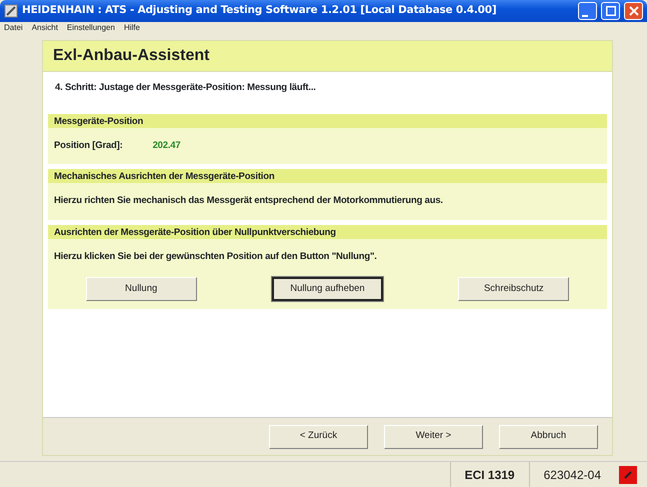 The image size is (647, 487). Describe the element at coordinates (260, 10) in the screenshot. I see `window-title: HEIDENHAIN : ATS - Adjusting and Testing Software 1.2.01 [Local Database 0.4.00]` at that location.